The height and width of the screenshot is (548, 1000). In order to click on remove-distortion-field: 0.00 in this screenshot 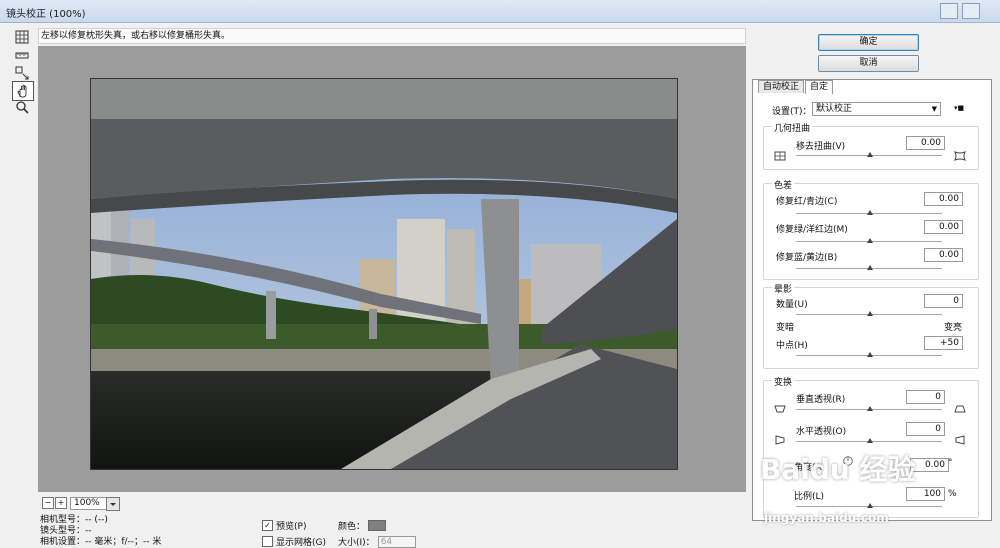, I will do `click(925, 143)`.